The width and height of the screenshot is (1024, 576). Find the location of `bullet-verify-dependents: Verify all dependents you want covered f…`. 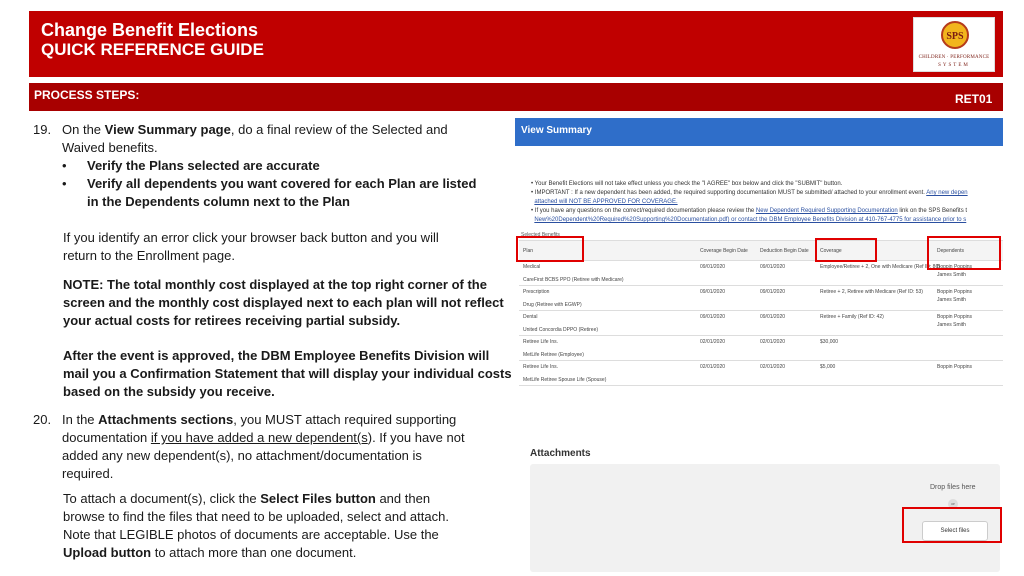

bullet-verify-dependents: Verify all dependents you want covered f… is located at coordinates (282, 183).